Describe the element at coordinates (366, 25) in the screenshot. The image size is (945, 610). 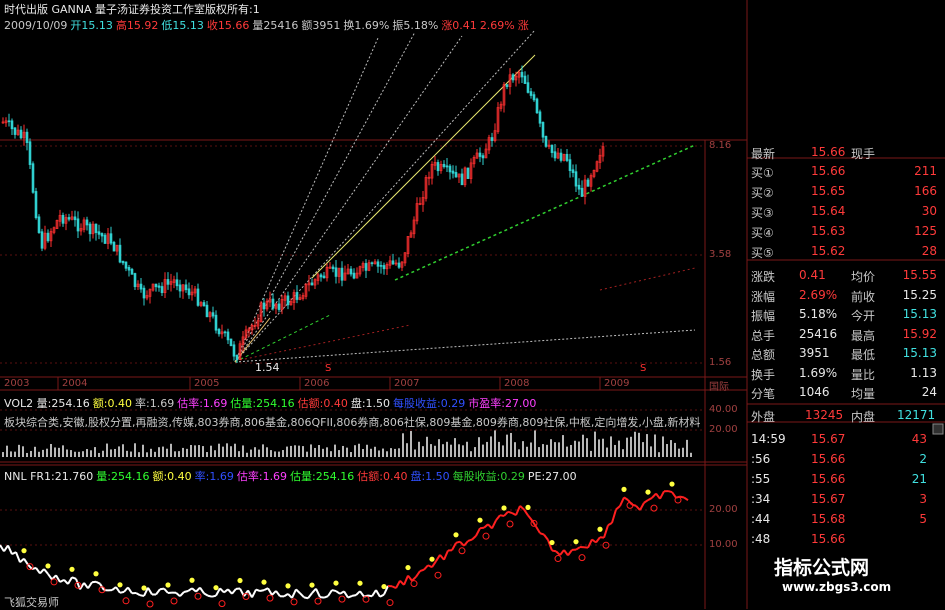
I see `header-field: 换1.69%` at that location.